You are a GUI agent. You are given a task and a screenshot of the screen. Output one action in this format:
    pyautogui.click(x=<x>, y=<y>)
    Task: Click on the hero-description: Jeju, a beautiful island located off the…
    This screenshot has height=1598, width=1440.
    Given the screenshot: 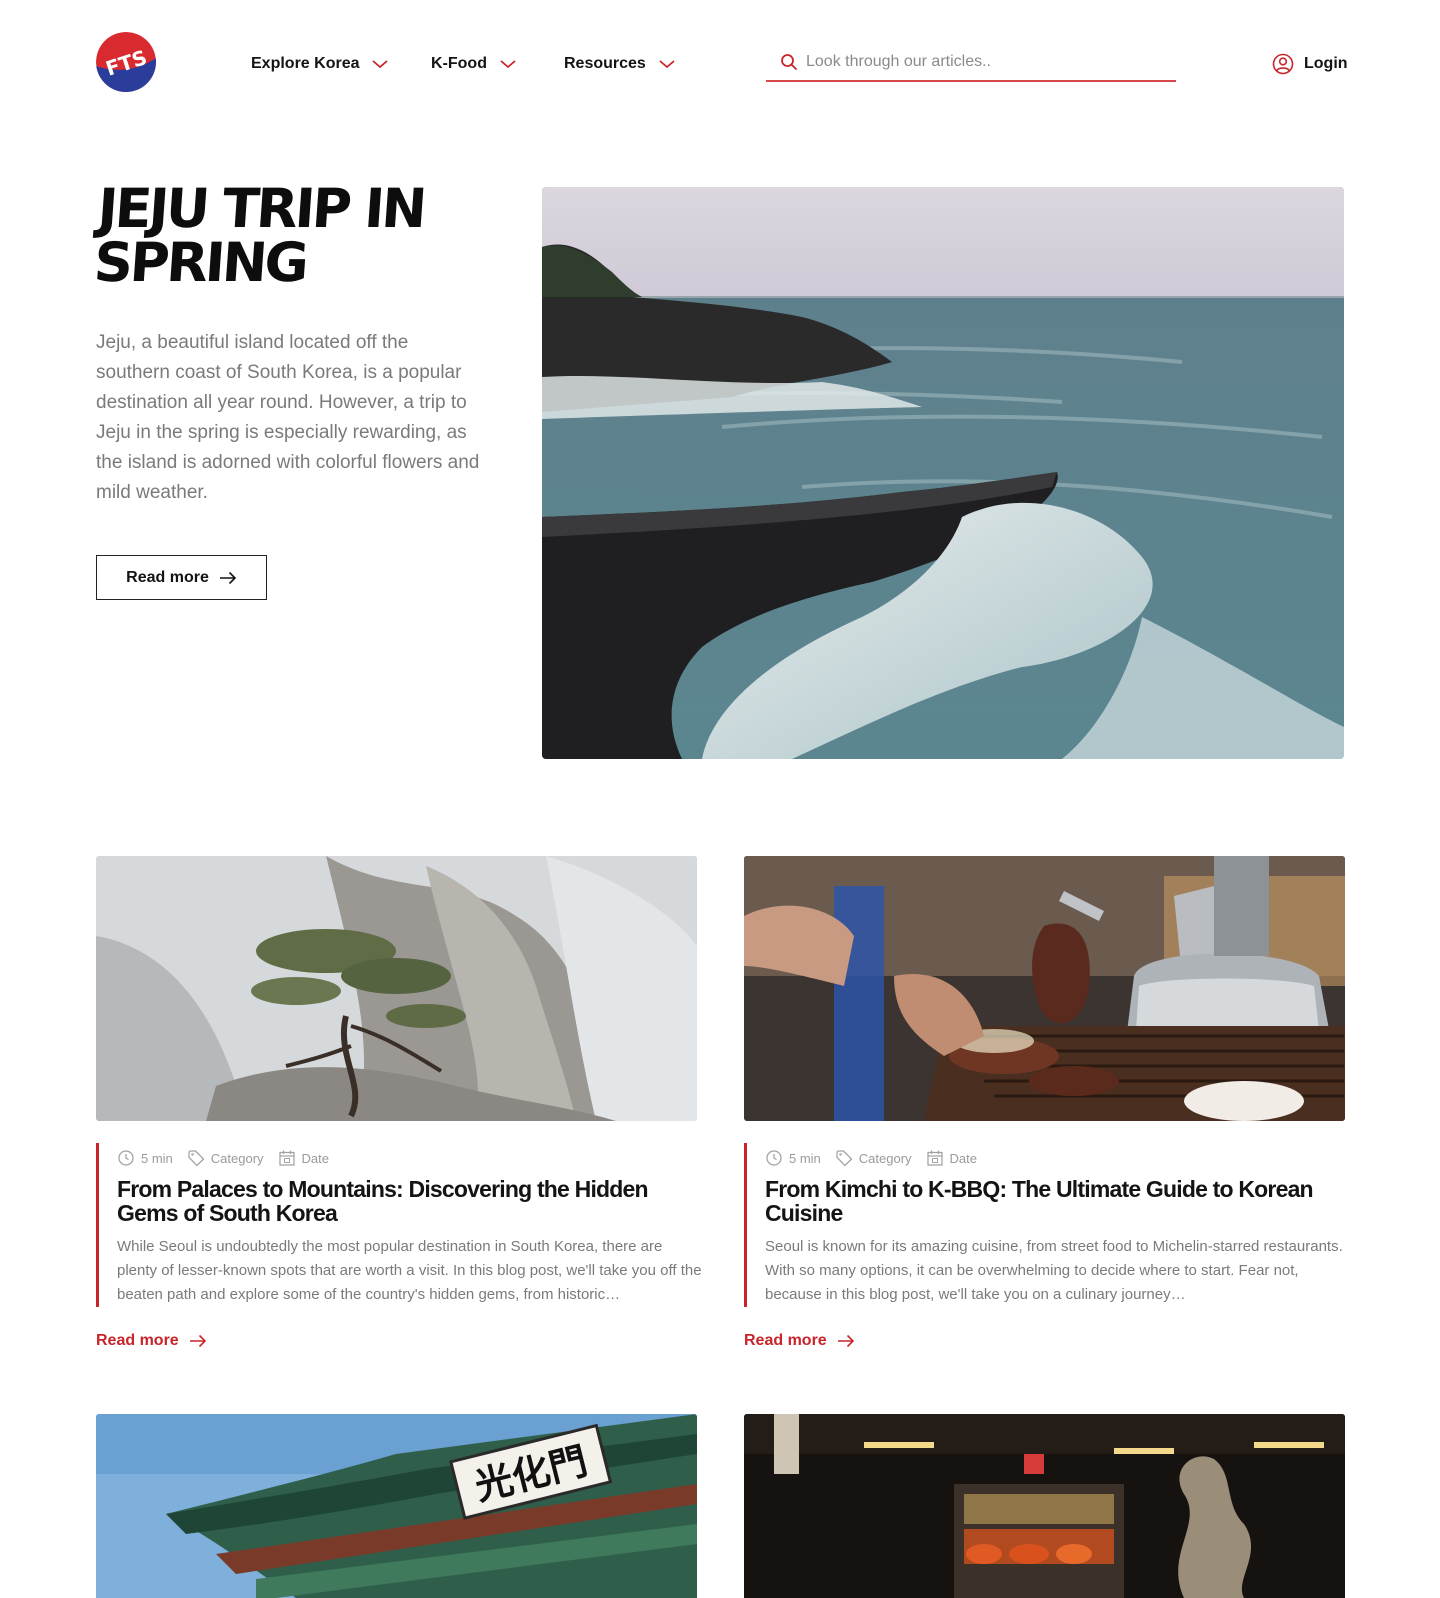 What is the action you would take?
    pyautogui.click(x=288, y=417)
    